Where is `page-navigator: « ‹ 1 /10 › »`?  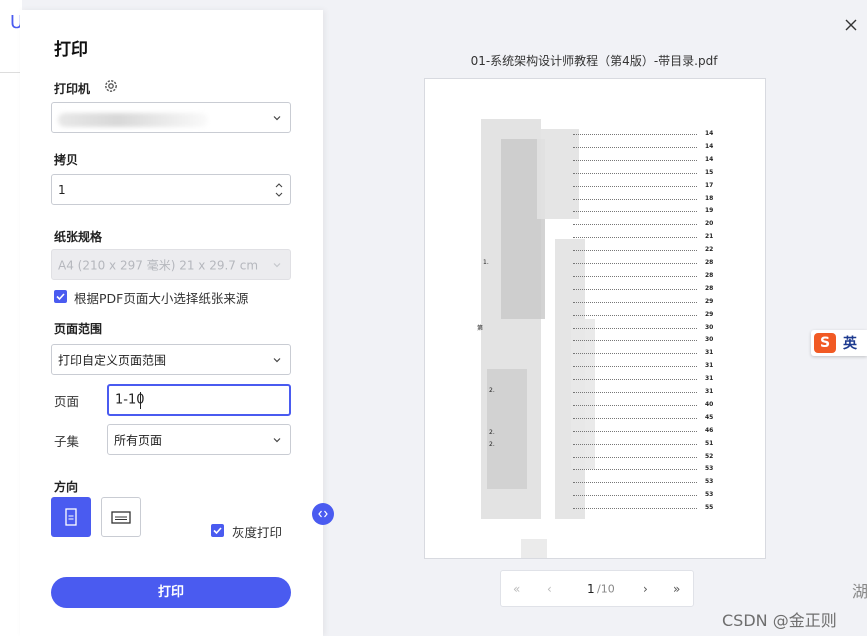 page-navigator: « ‹ 1 /10 › » is located at coordinates (597, 588).